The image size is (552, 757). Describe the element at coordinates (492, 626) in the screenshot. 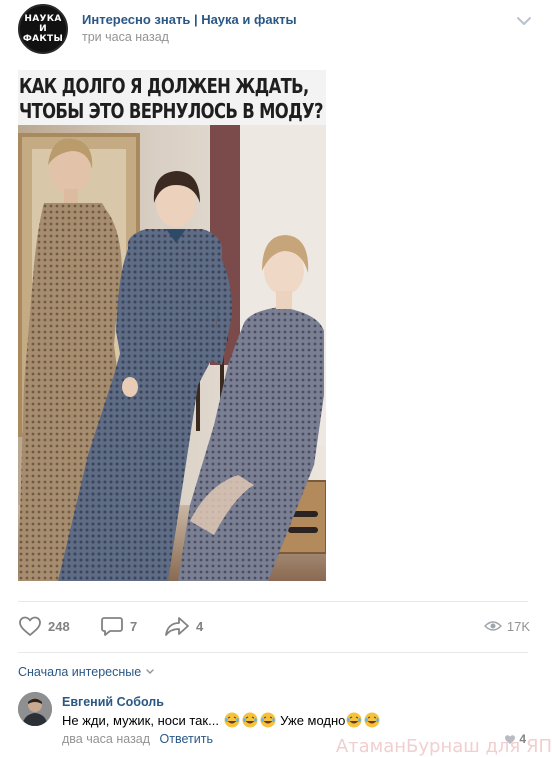

I see `eye-icon` at that location.